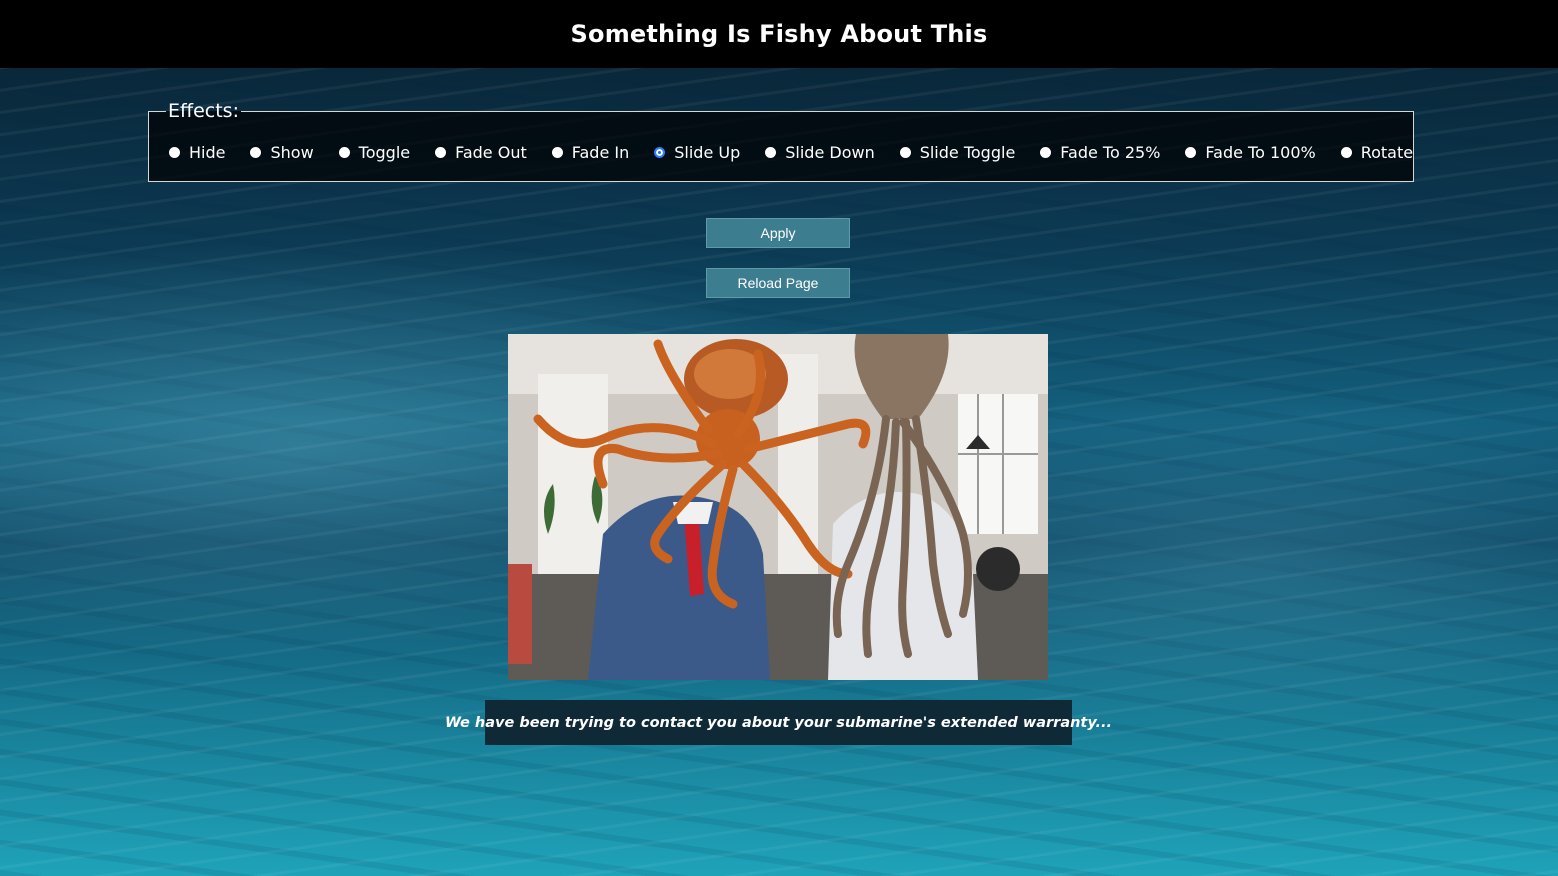 The image size is (1558, 876). I want to click on effect-option-slide-up: Slide Up, so click(697, 152).